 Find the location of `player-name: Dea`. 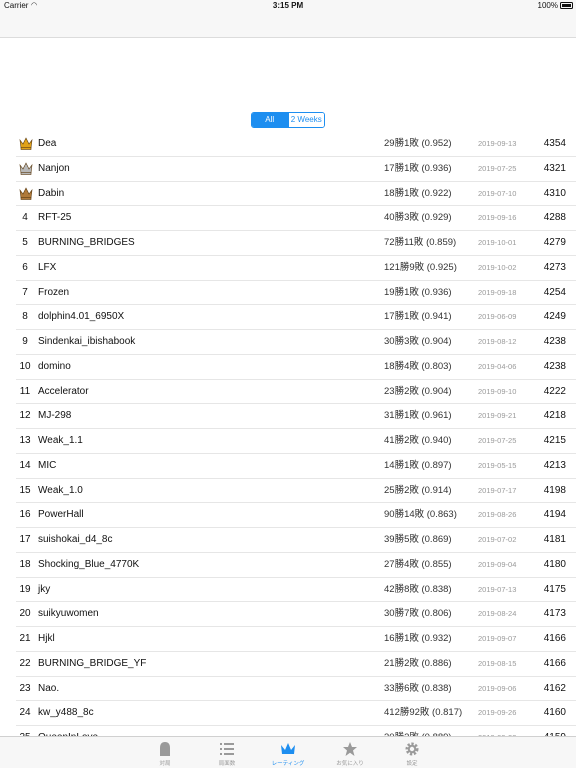

player-name: Dea is located at coordinates (47, 143).